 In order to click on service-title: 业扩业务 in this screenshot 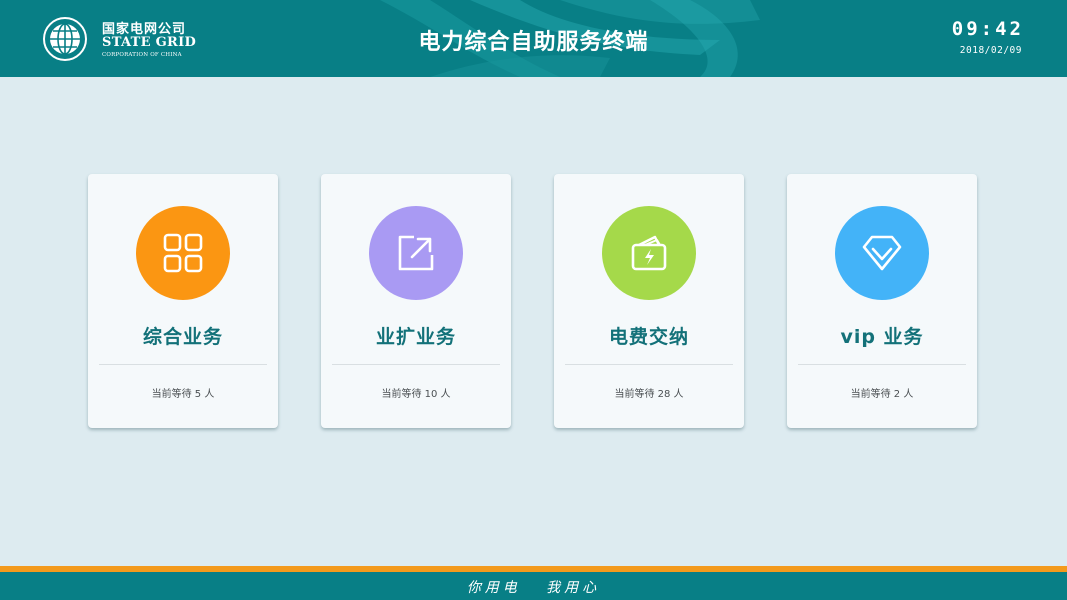, I will do `click(415, 337)`.